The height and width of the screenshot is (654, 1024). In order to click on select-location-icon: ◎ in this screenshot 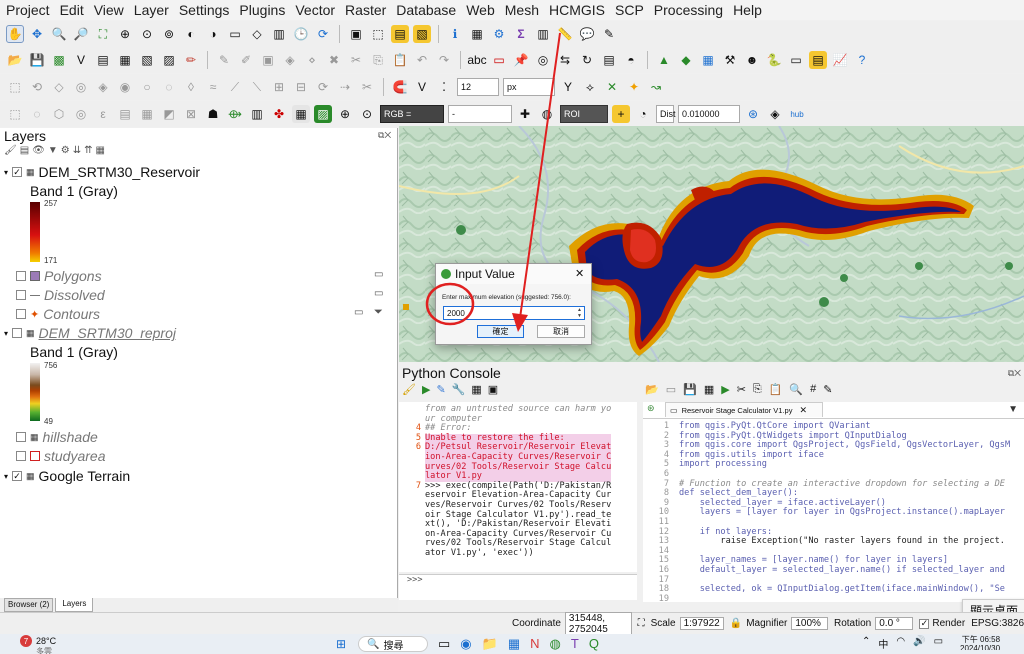, I will do `click(81, 114)`.